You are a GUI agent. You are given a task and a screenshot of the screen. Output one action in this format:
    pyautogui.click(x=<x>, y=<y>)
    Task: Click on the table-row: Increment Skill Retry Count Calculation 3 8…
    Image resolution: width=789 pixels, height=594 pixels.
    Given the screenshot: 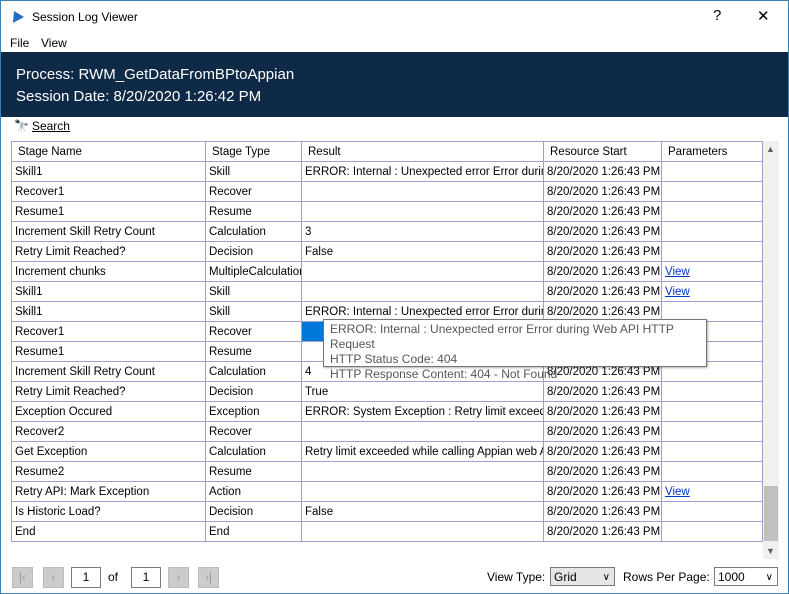 What is the action you would take?
    pyautogui.click(x=387, y=231)
    